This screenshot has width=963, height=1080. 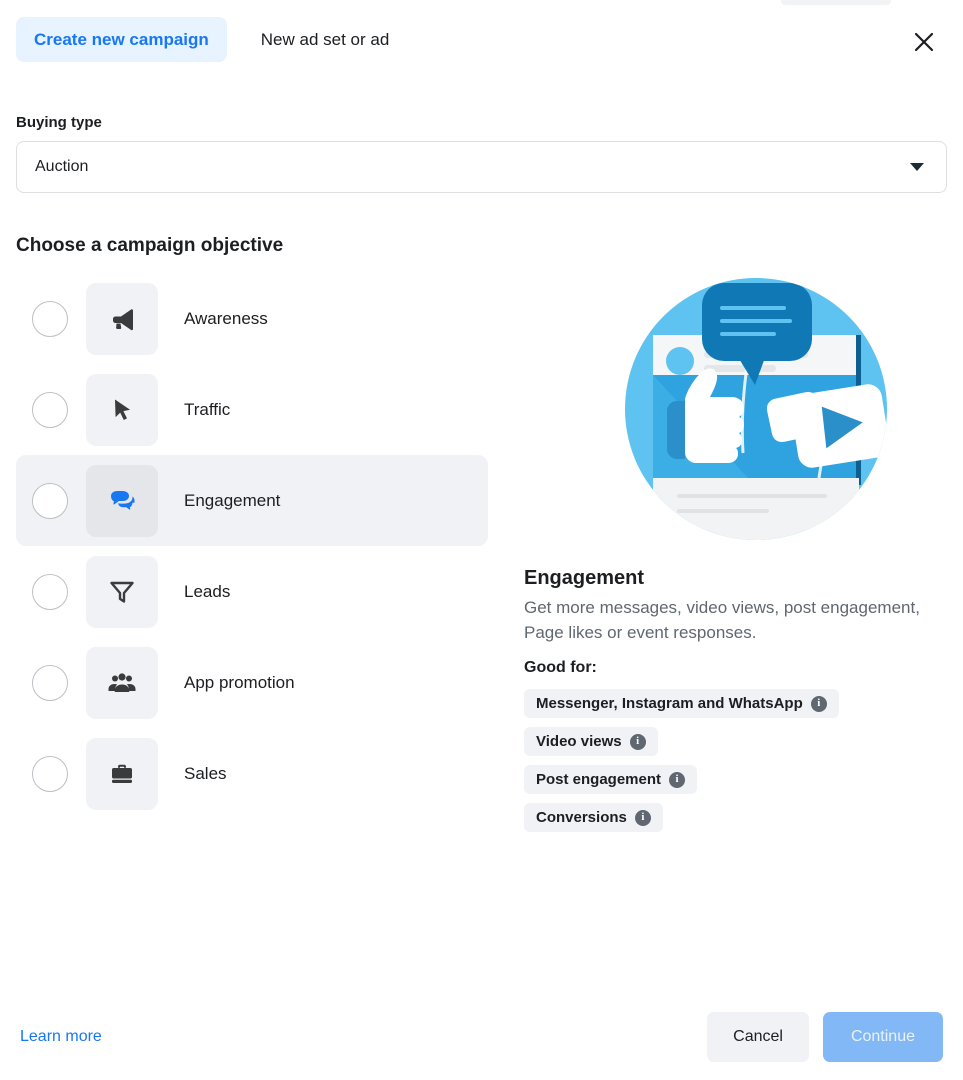 I want to click on buying-type-select: Auction, so click(x=481, y=167).